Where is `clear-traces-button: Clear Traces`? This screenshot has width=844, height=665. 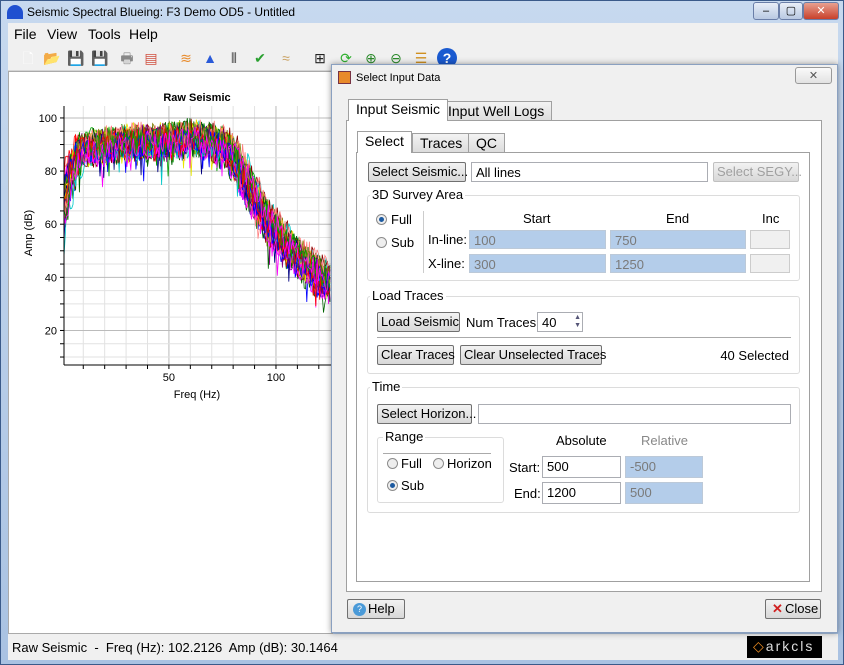 clear-traces-button: Clear Traces is located at coordinates (416, 355).